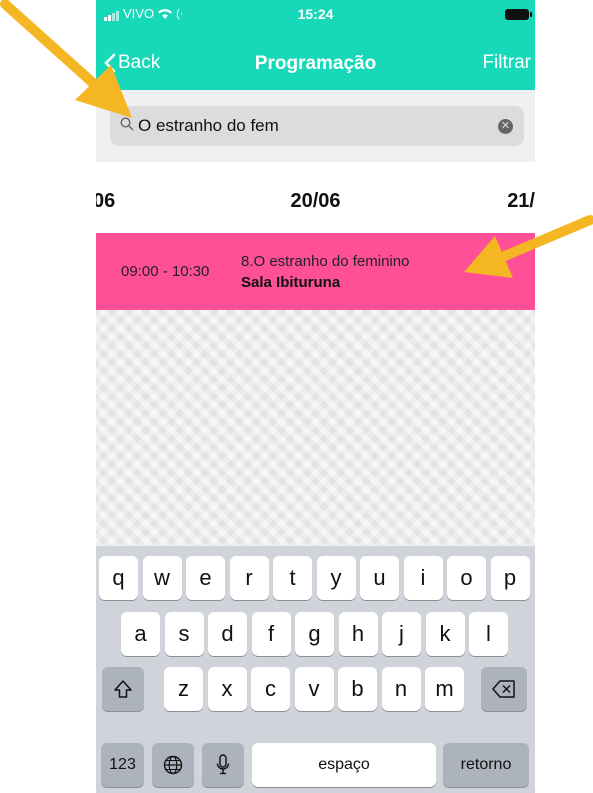 The height and width of the screenshot is (793, 593). Describe the element at coordinates (336, 578) in the screenshot. I see `key-y: y` at that location.